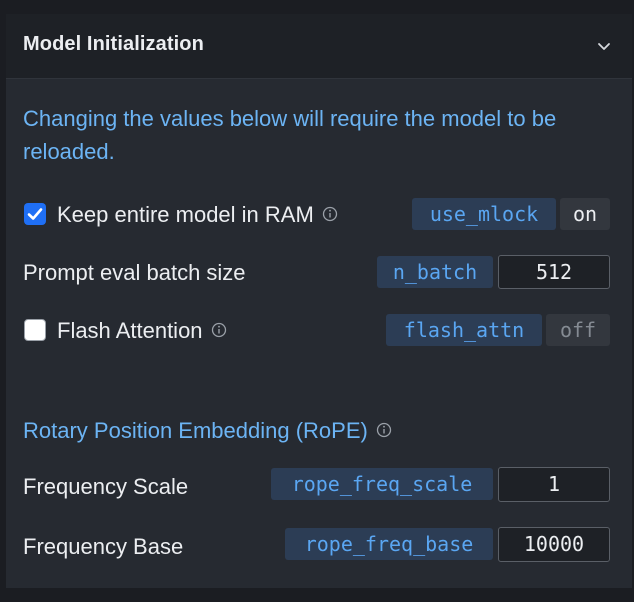 This screenshot has width=634, height=602. I want to click on keep-in-ram-checkbox, so click(35, 214).